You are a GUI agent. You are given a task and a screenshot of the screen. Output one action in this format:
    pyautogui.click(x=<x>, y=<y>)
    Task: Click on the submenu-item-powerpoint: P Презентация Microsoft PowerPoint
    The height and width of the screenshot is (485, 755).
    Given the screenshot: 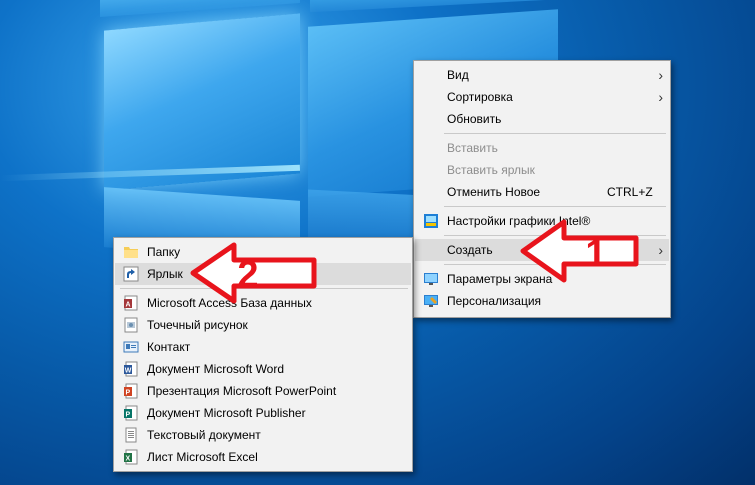 What is the action you would take?
    pyautogui.click(x=263, y=391)
    